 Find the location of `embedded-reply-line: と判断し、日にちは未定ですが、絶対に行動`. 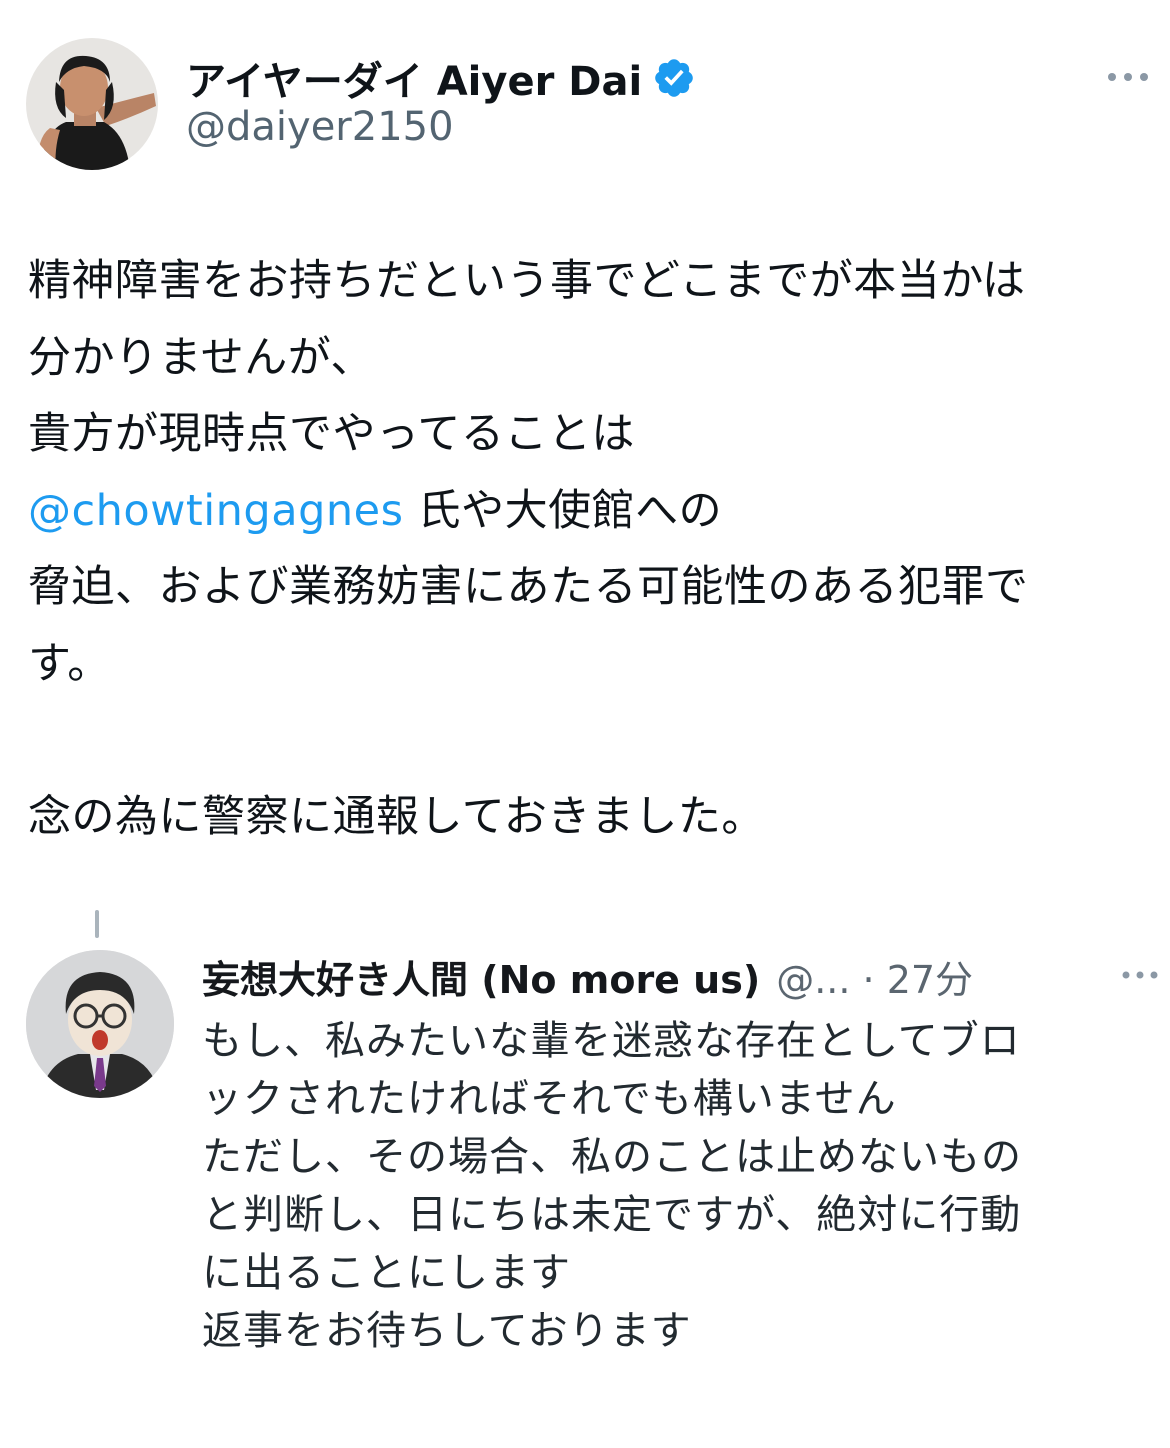

embedded-reply-line: と判断し、日にちは未定ですが、絶対に行動 is located at coordinates (612, 1215).